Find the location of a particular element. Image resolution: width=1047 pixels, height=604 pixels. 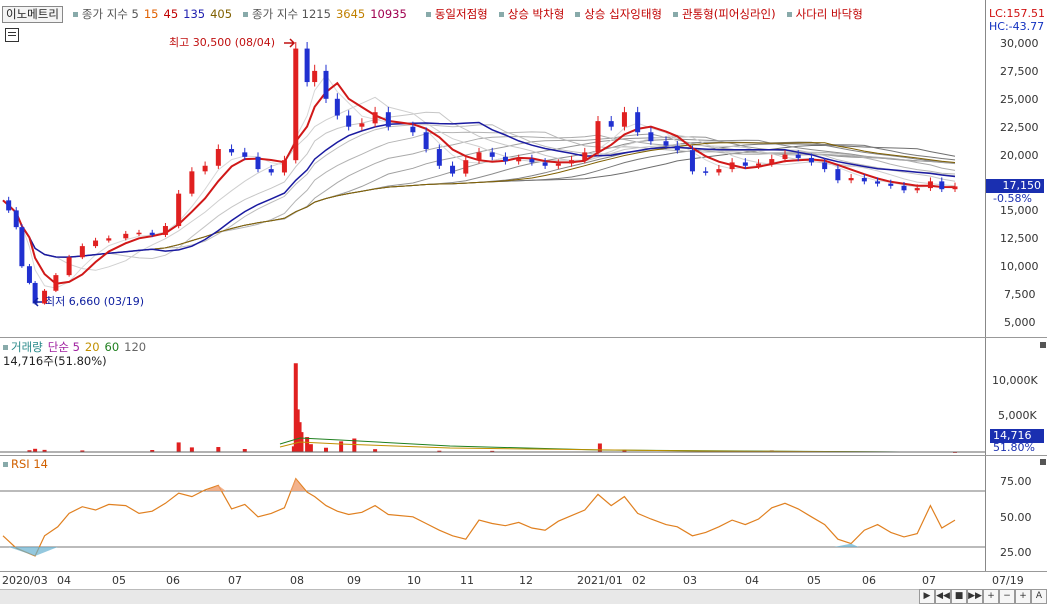

time-tick: 03 is located at coordinates (690, 580).